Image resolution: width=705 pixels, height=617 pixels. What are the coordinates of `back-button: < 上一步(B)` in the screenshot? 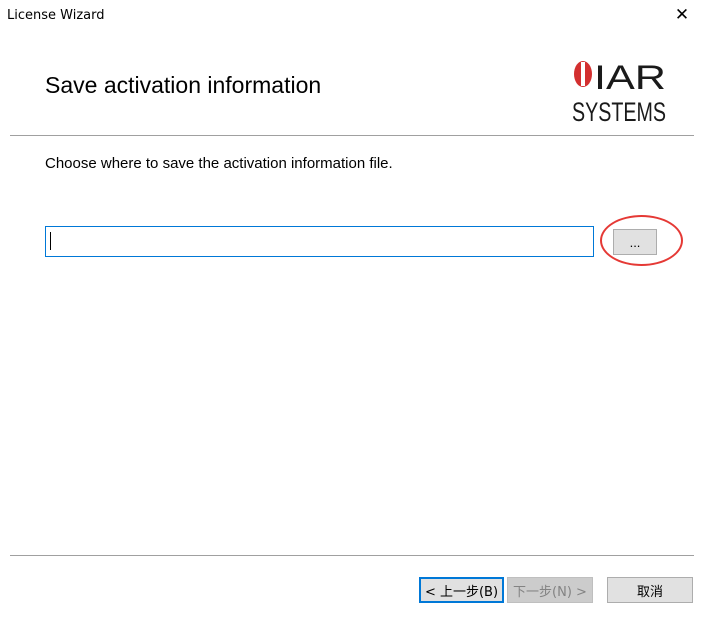 It's located at (461, 590).